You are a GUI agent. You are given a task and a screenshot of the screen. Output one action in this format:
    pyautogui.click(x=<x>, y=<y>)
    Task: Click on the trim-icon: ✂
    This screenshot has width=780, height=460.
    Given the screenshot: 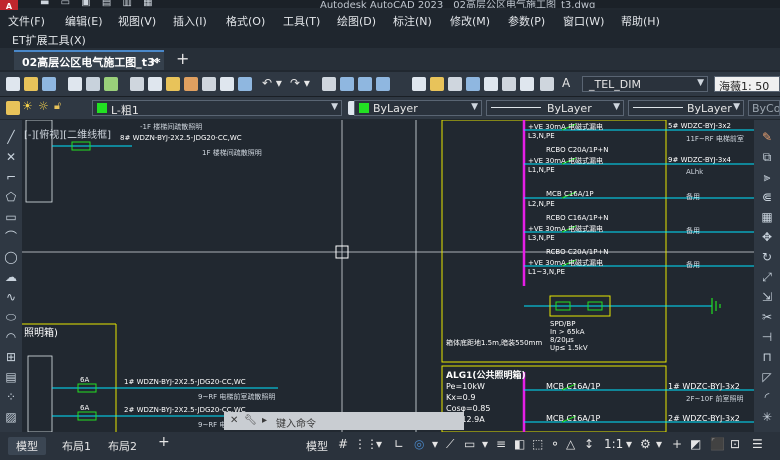 What is the action you would take?
    pyautogui.click(x=767, y=317)
    